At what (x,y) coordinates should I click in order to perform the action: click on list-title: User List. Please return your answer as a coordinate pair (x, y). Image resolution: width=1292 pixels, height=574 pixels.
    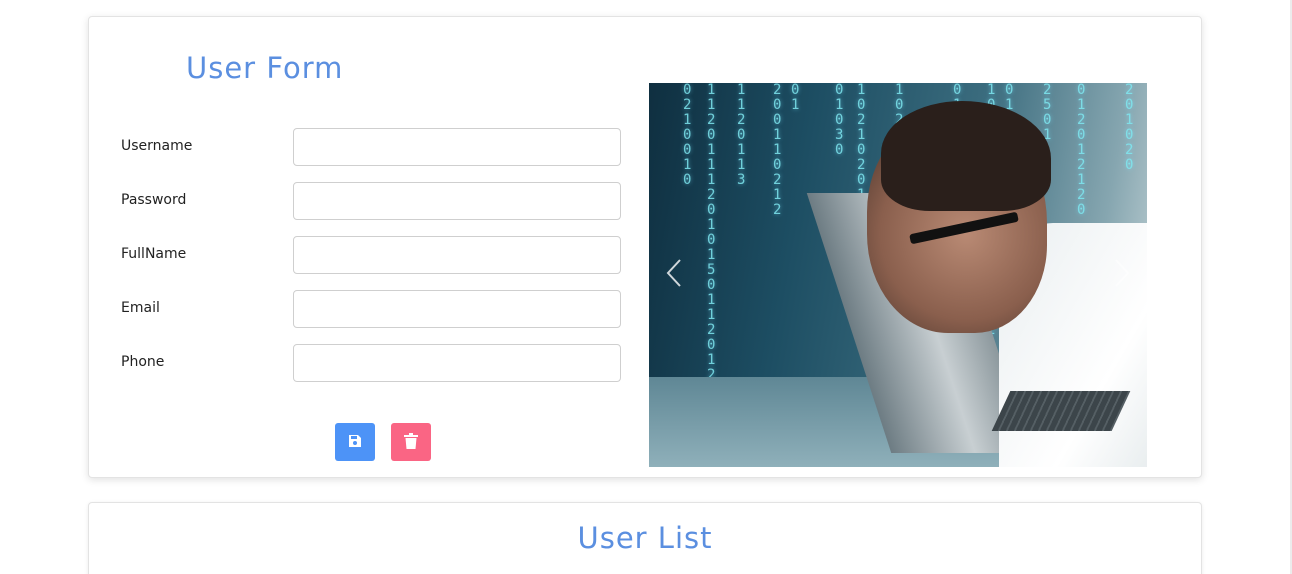
    Looking at the image, I should click on (645, 538).